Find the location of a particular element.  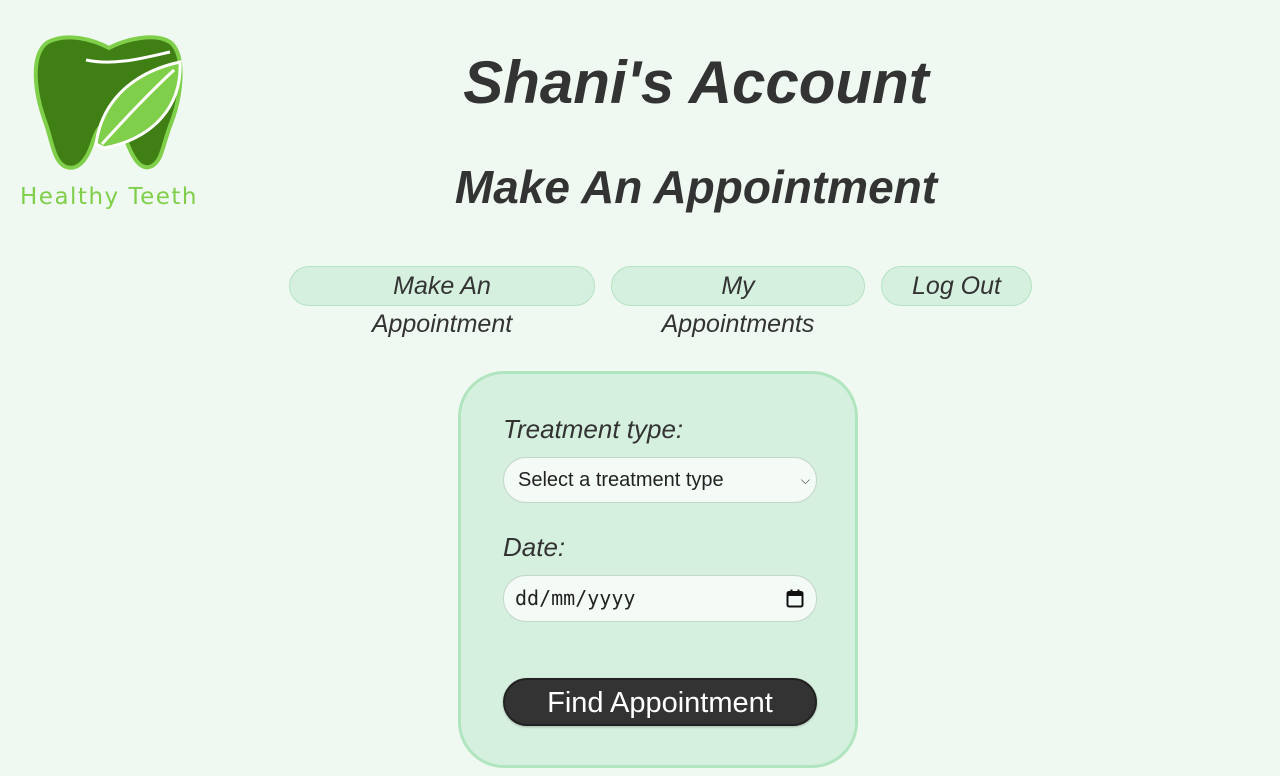

find-appointment-button: Find Appointment is located at coordinates (660, 702).